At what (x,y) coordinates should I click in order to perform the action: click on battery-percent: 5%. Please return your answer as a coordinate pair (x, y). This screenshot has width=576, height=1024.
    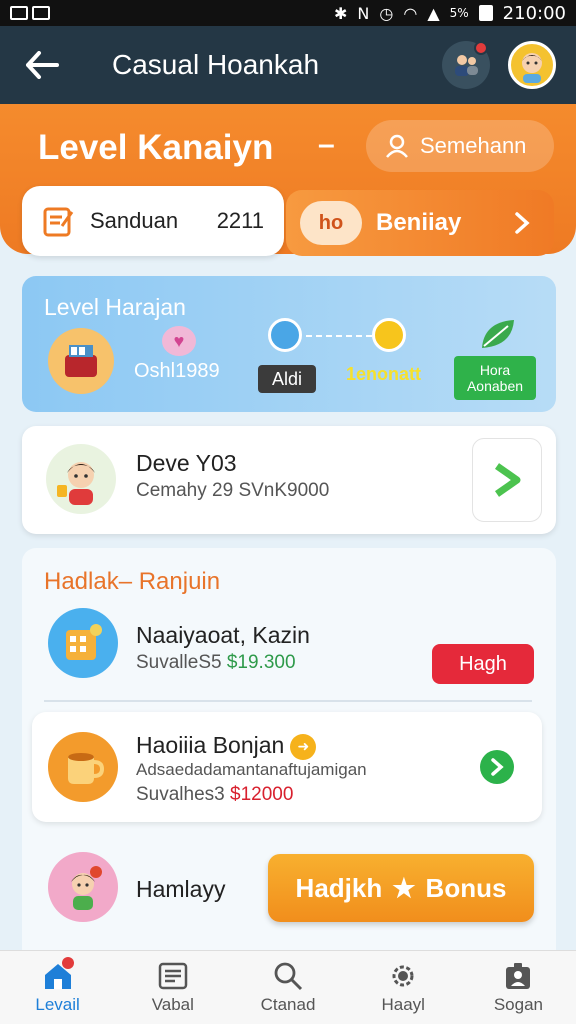
    Looking at the image, I should click on (459, 13).